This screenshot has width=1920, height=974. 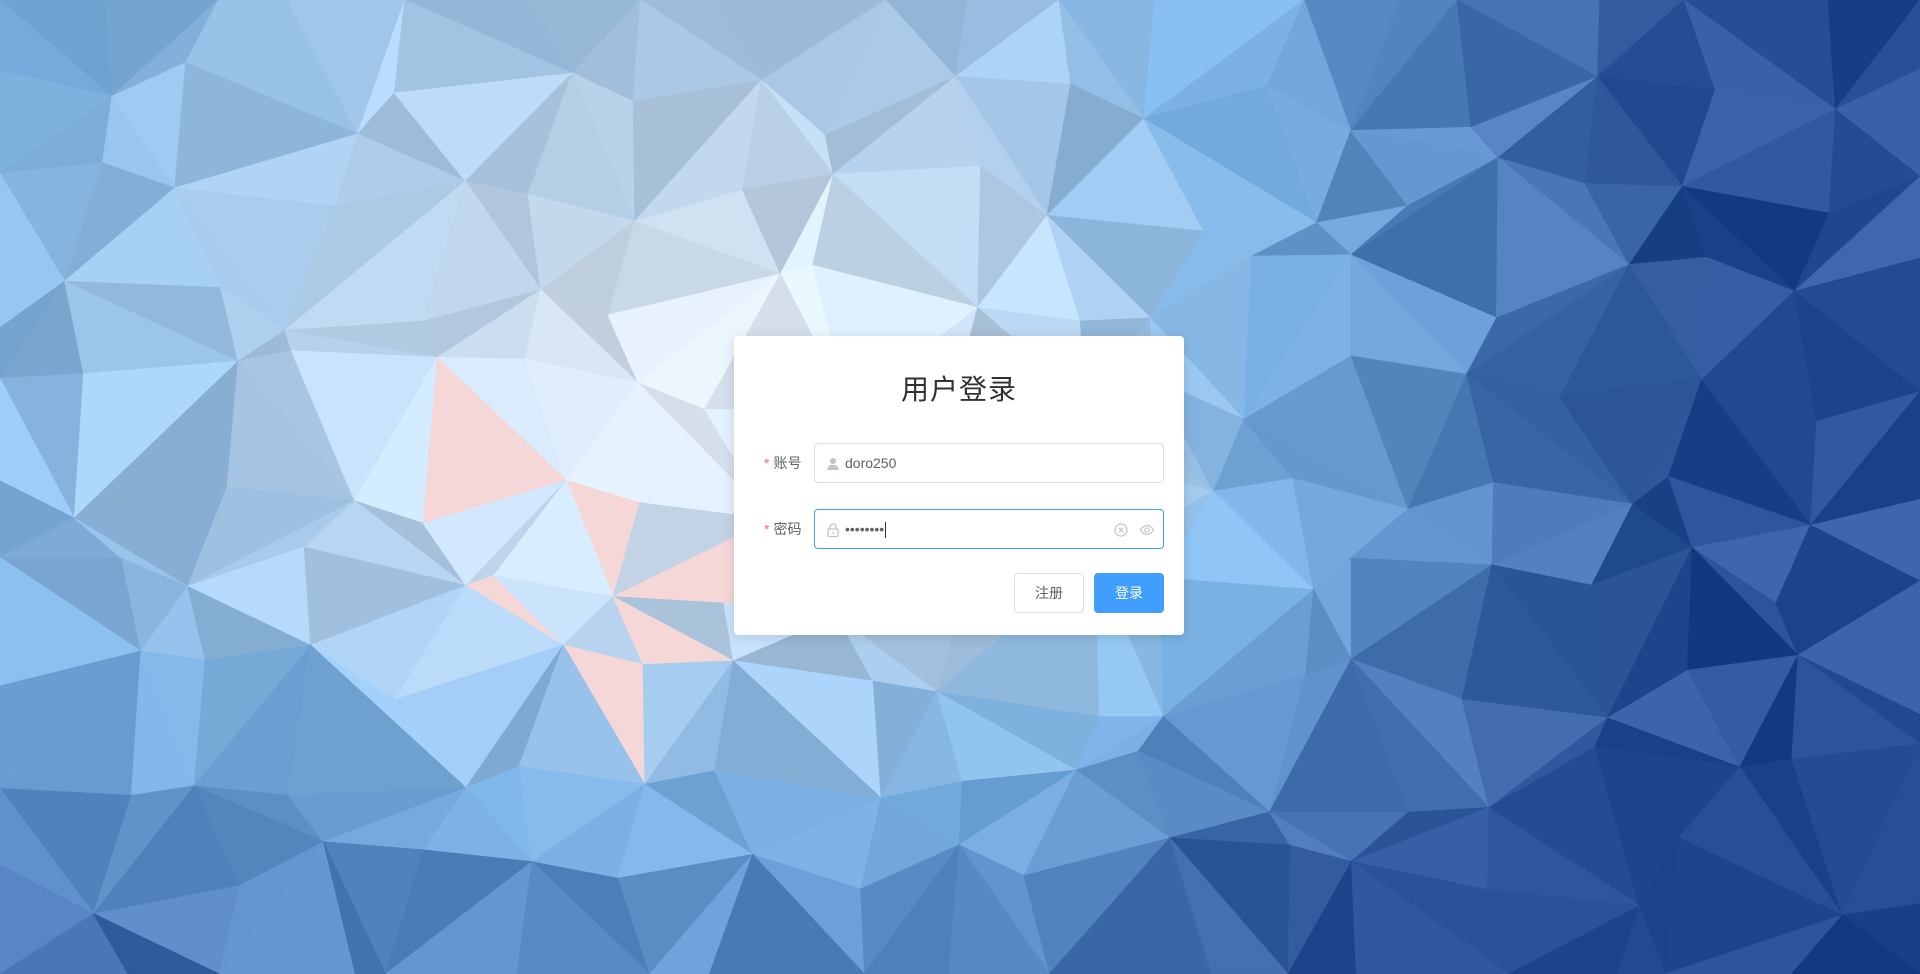 What do you see at coordinates (833, 464) in the screenshot?
I see `user-icon` at bounding box center [833, 464].